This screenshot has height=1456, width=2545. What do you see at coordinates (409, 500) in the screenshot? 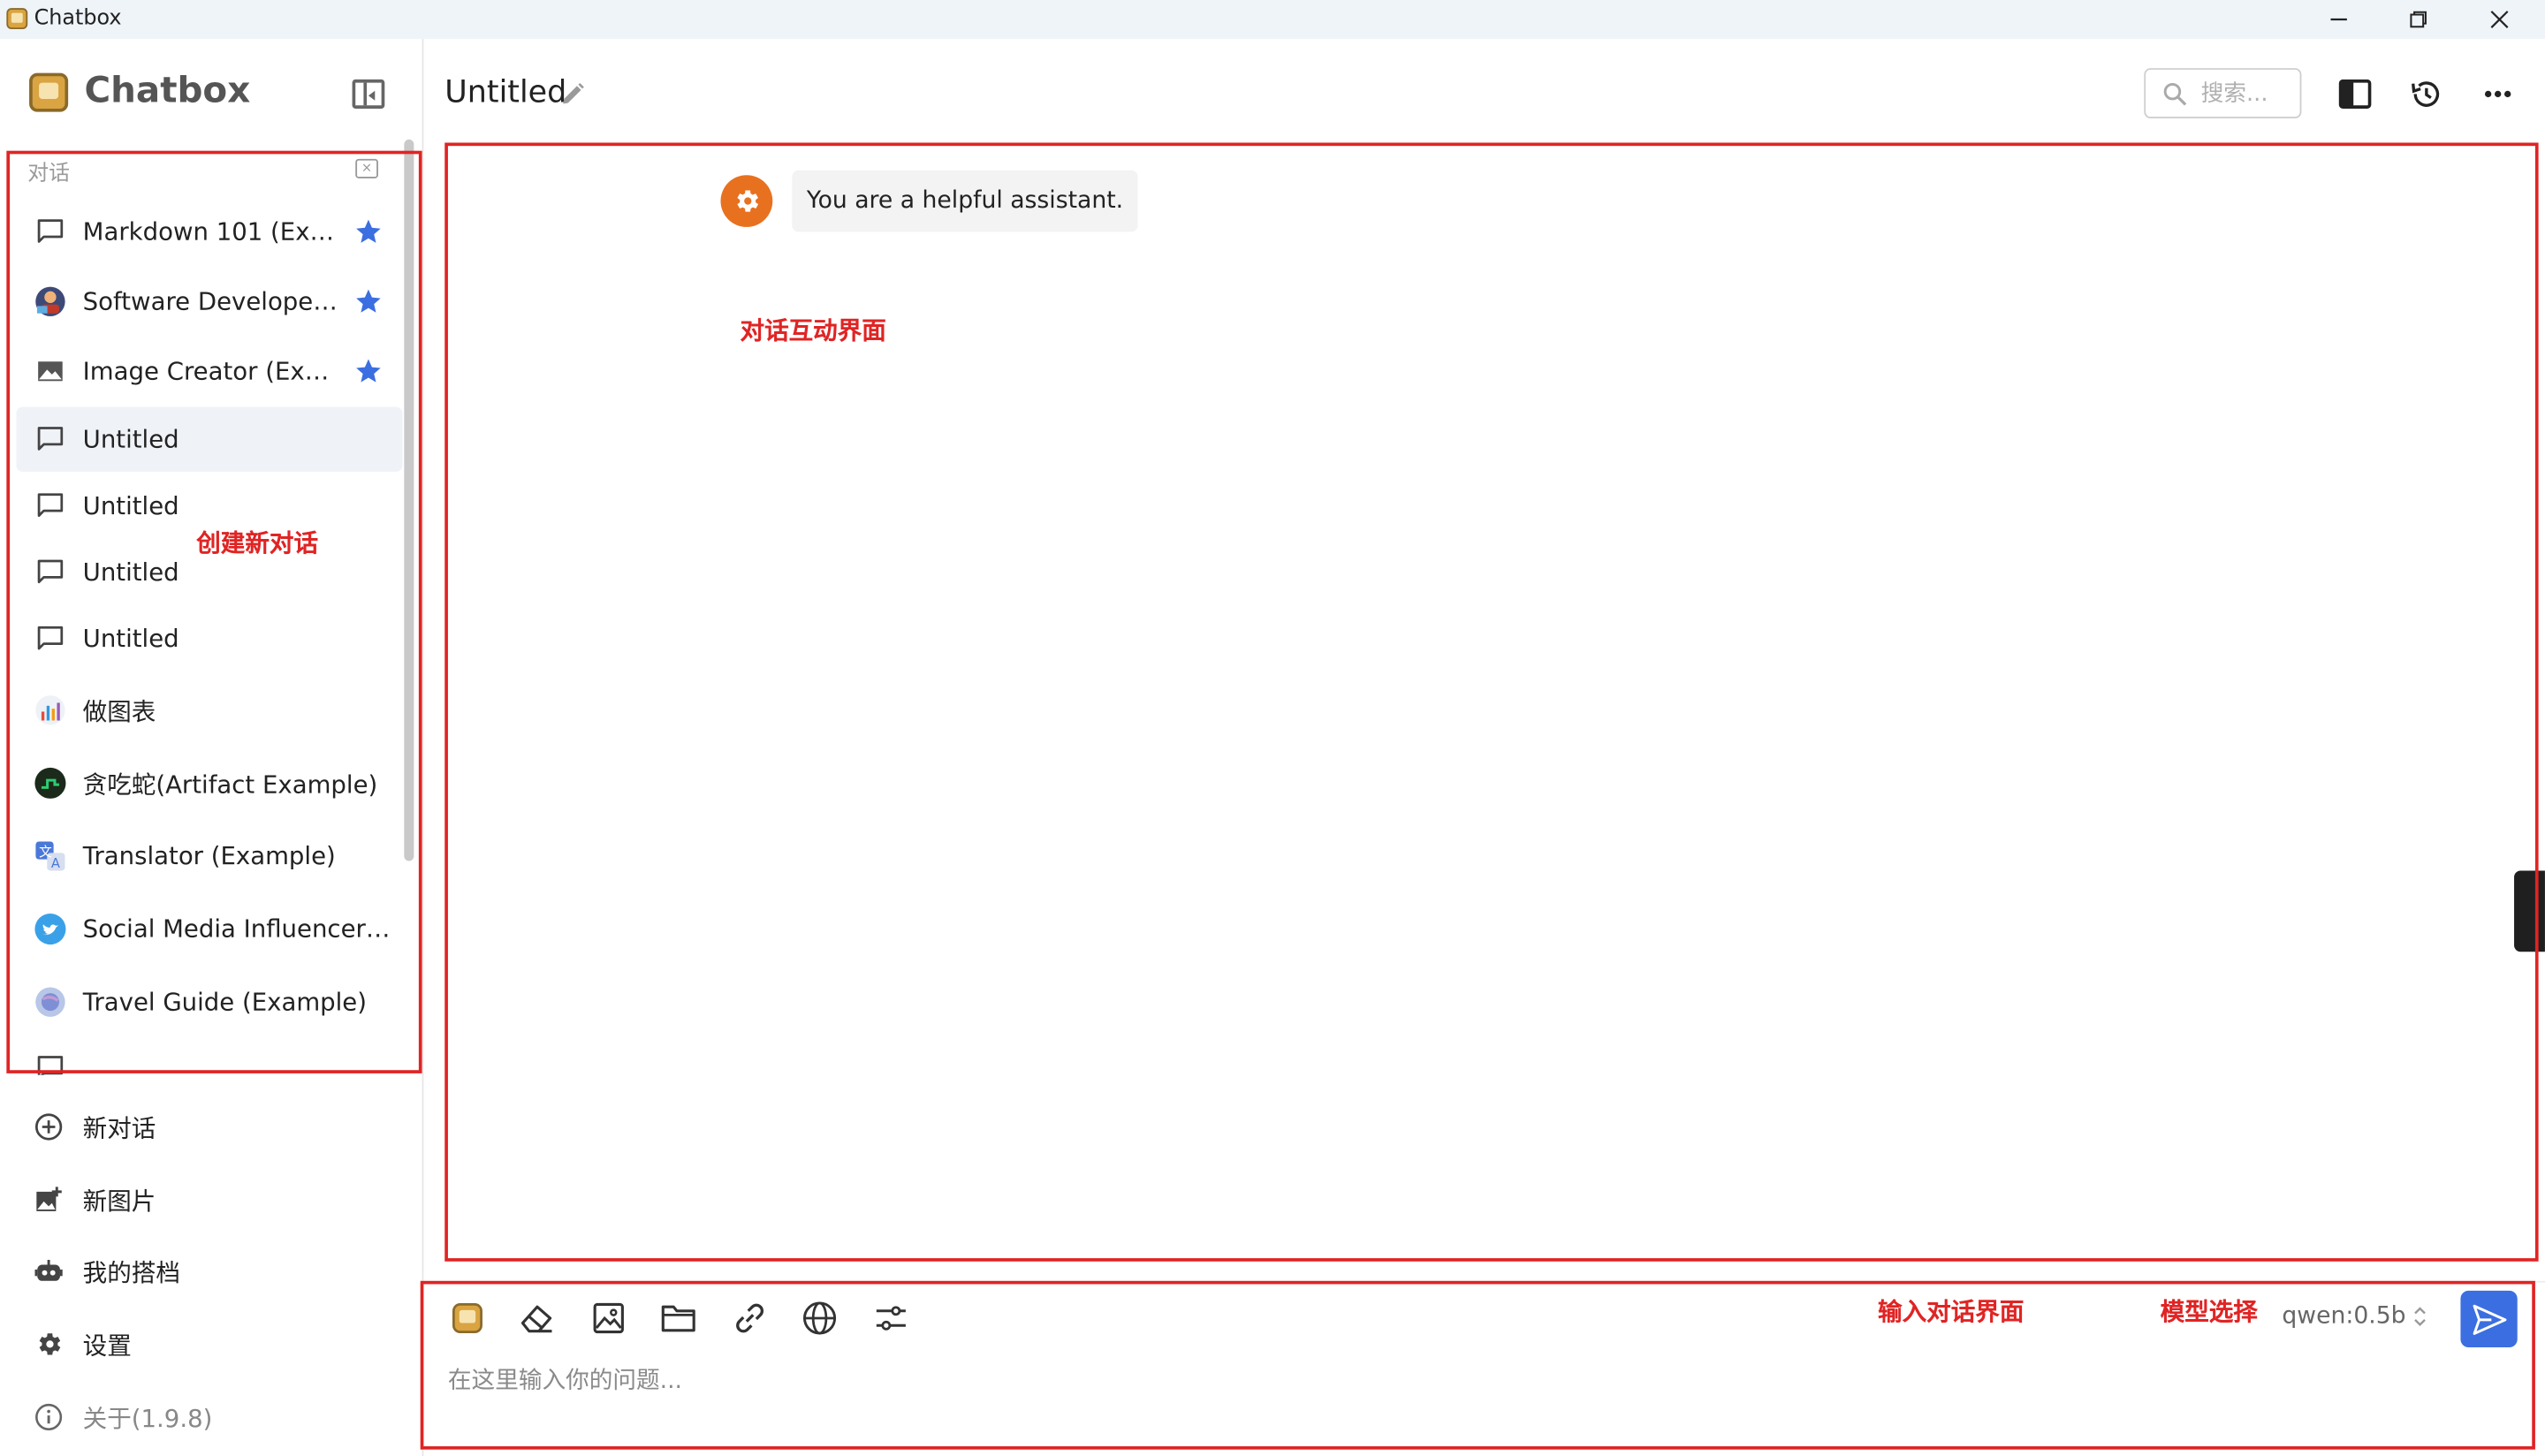
I see `sidebar-scrollbar` at bounding box center [409, 500].